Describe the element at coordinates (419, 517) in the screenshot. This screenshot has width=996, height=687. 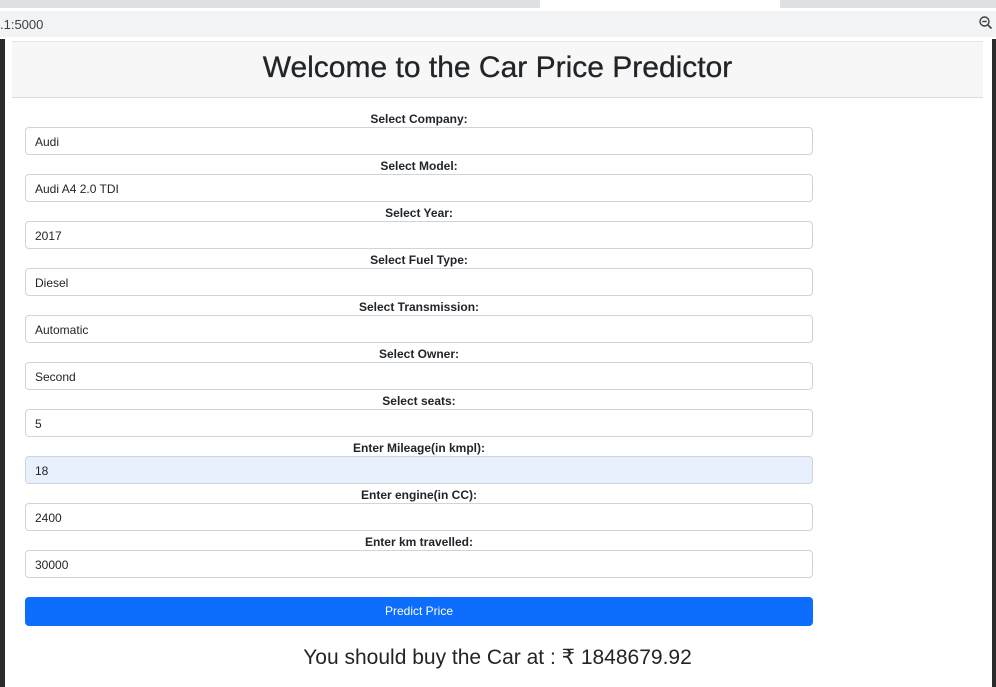
I see `engine-input: 2400` at that location.